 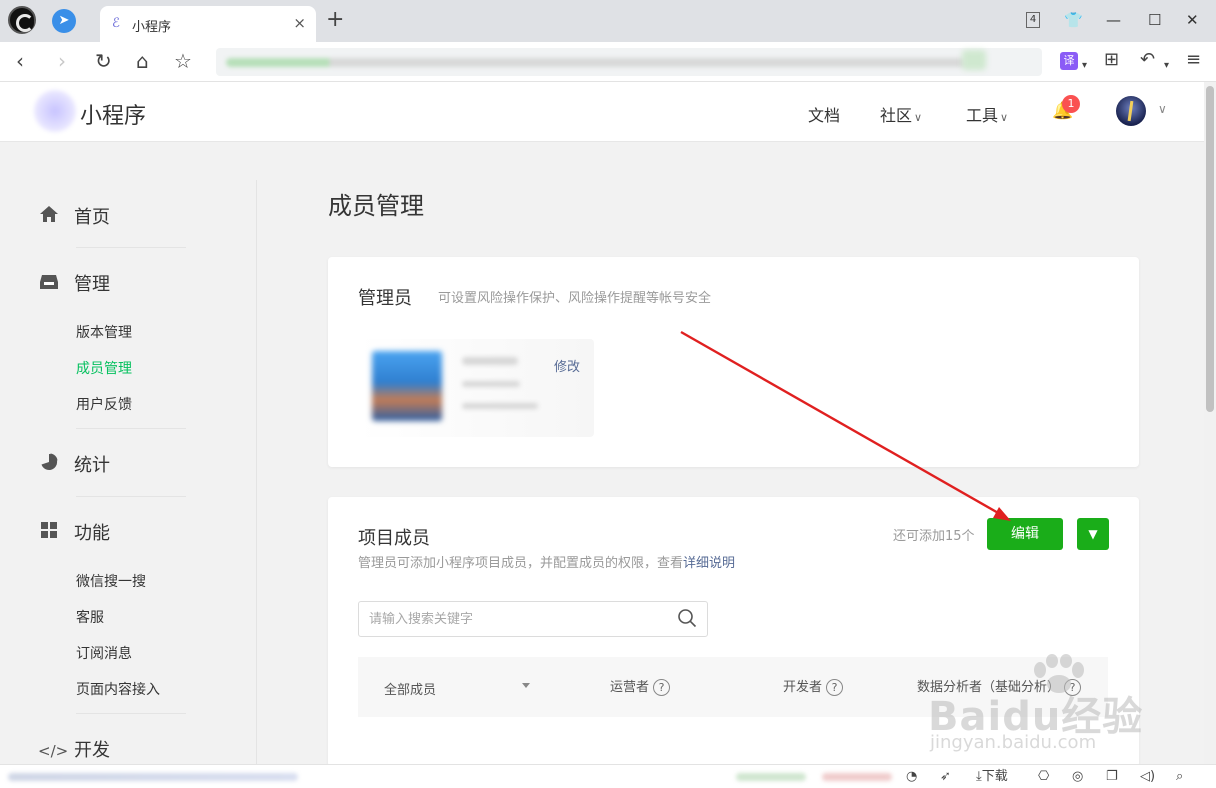 I want to click on edit-button: 编辑, so click(x=1025, y=534).